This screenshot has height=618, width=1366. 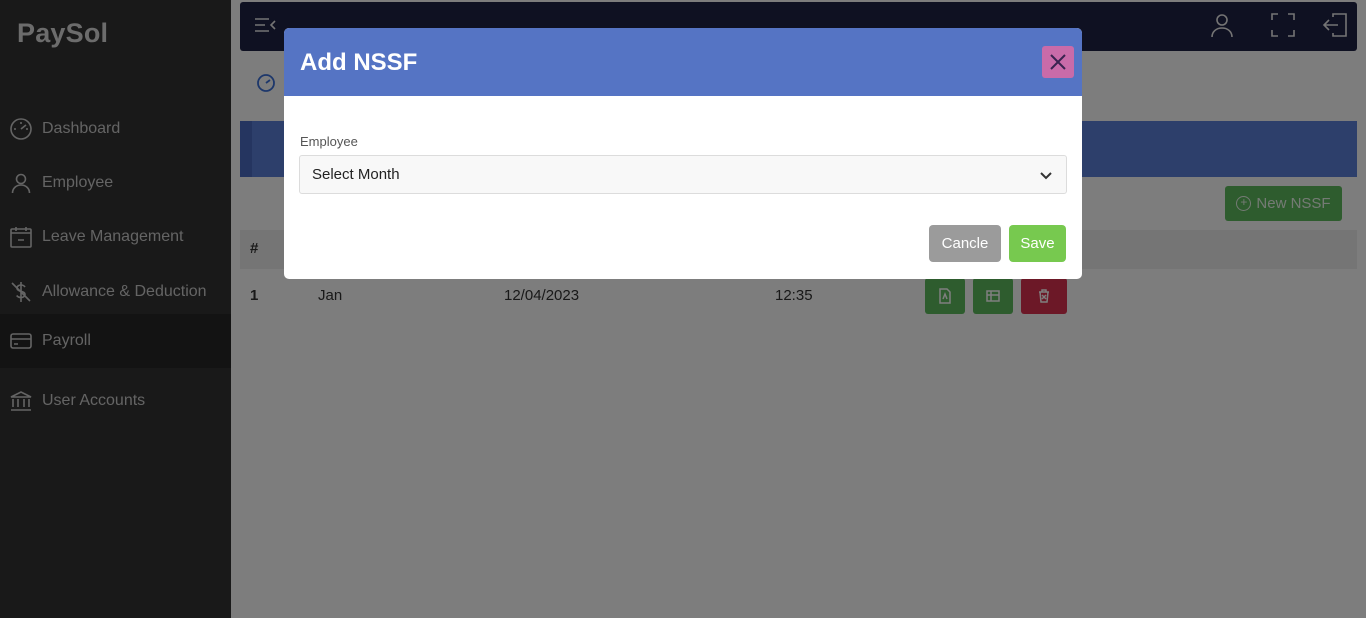 I want to click on close-button, so click(x=1058, y=62).